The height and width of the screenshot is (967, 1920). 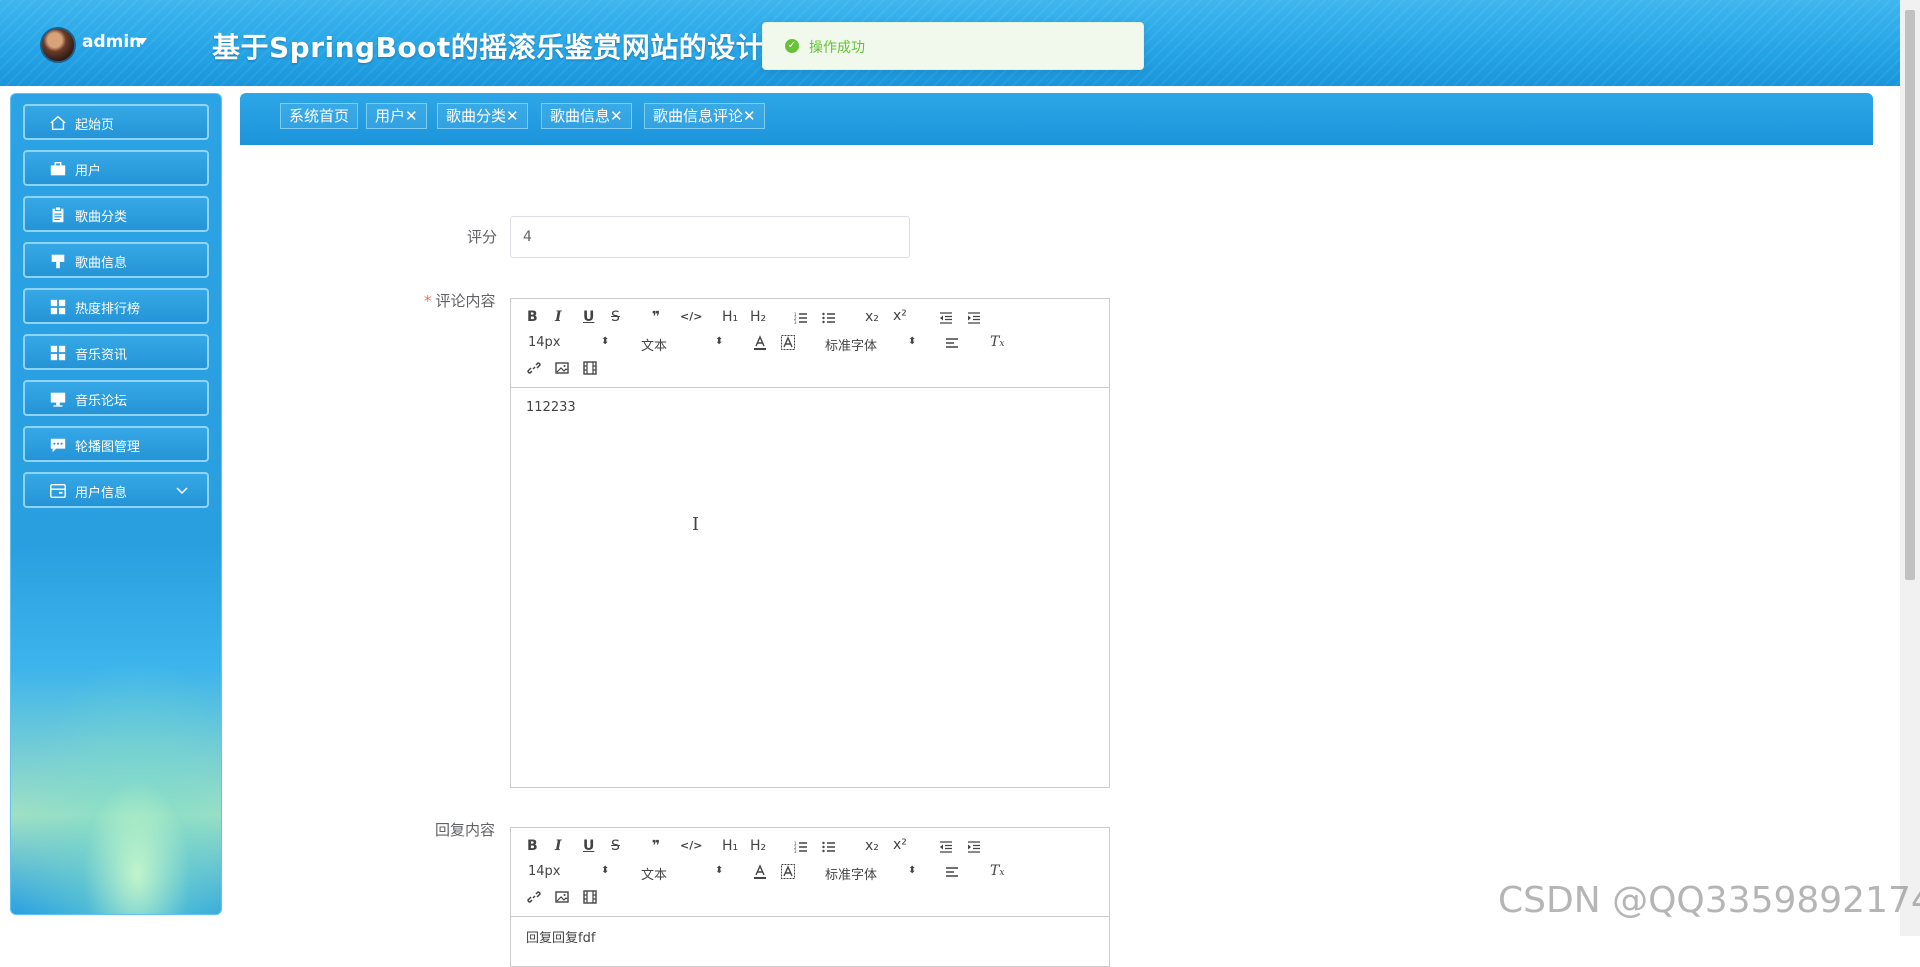 What do you see at coordinates (1056, 119) in the screenshot?
I see `tab-bar: 系统首页 用户✕ 歌曲分类✕ 歌曲信息✕ 歌曲信息评论✕` at bounding box center [1056, 119].